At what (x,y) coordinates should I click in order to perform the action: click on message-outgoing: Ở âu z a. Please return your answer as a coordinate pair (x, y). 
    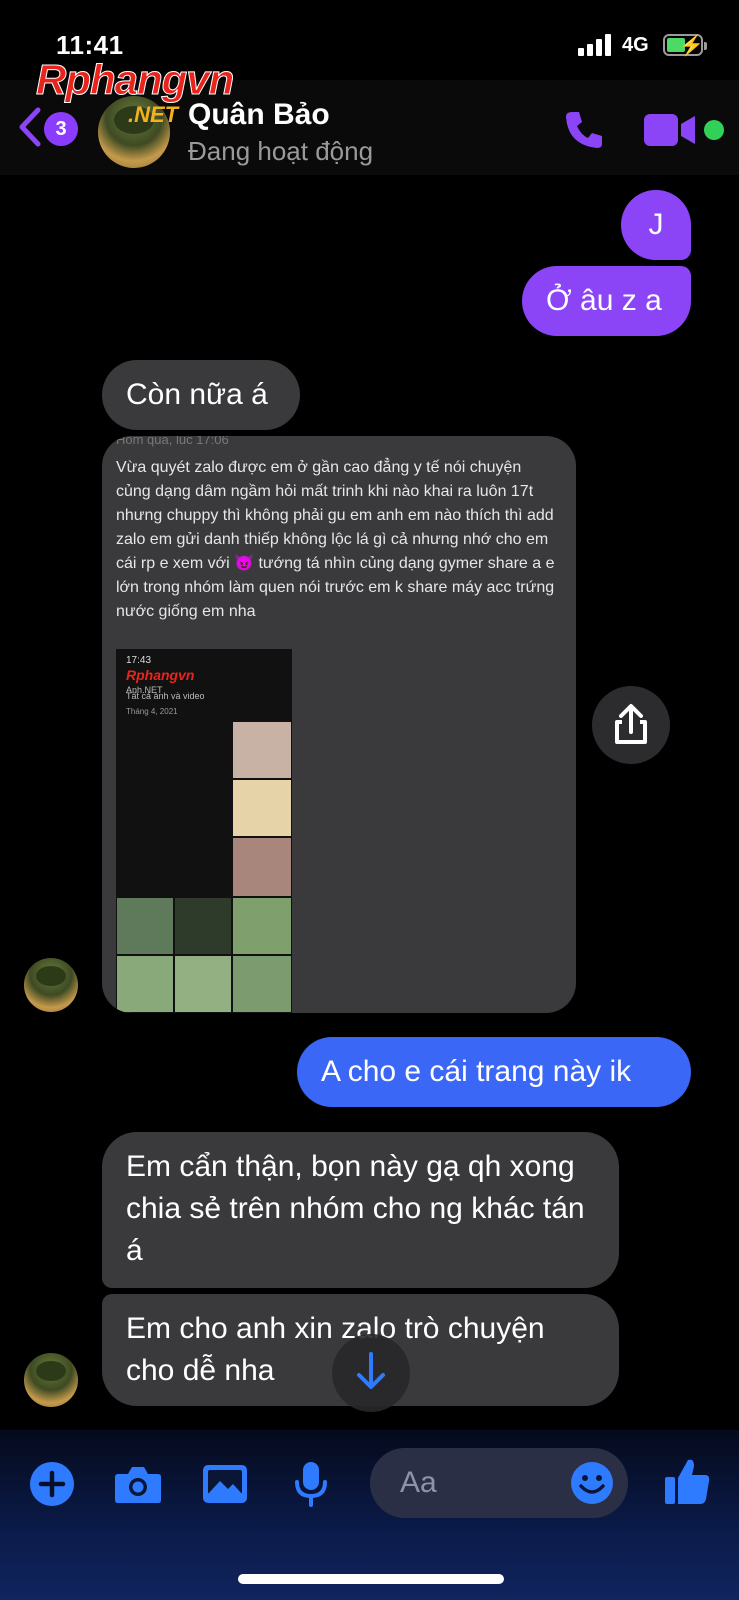
    Looking at the image, I should click on (606, 301).